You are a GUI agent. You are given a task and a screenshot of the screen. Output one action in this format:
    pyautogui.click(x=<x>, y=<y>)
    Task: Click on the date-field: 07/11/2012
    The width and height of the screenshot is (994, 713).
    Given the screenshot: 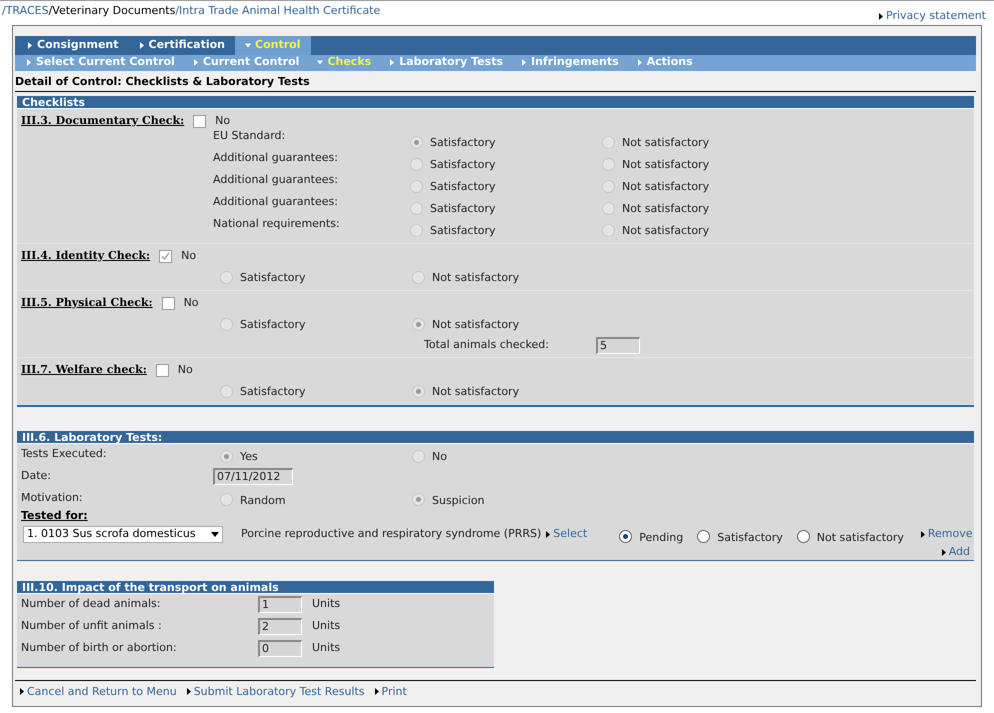 What is the action you would take?
    pyautogui.click(x=253, y=476)
    